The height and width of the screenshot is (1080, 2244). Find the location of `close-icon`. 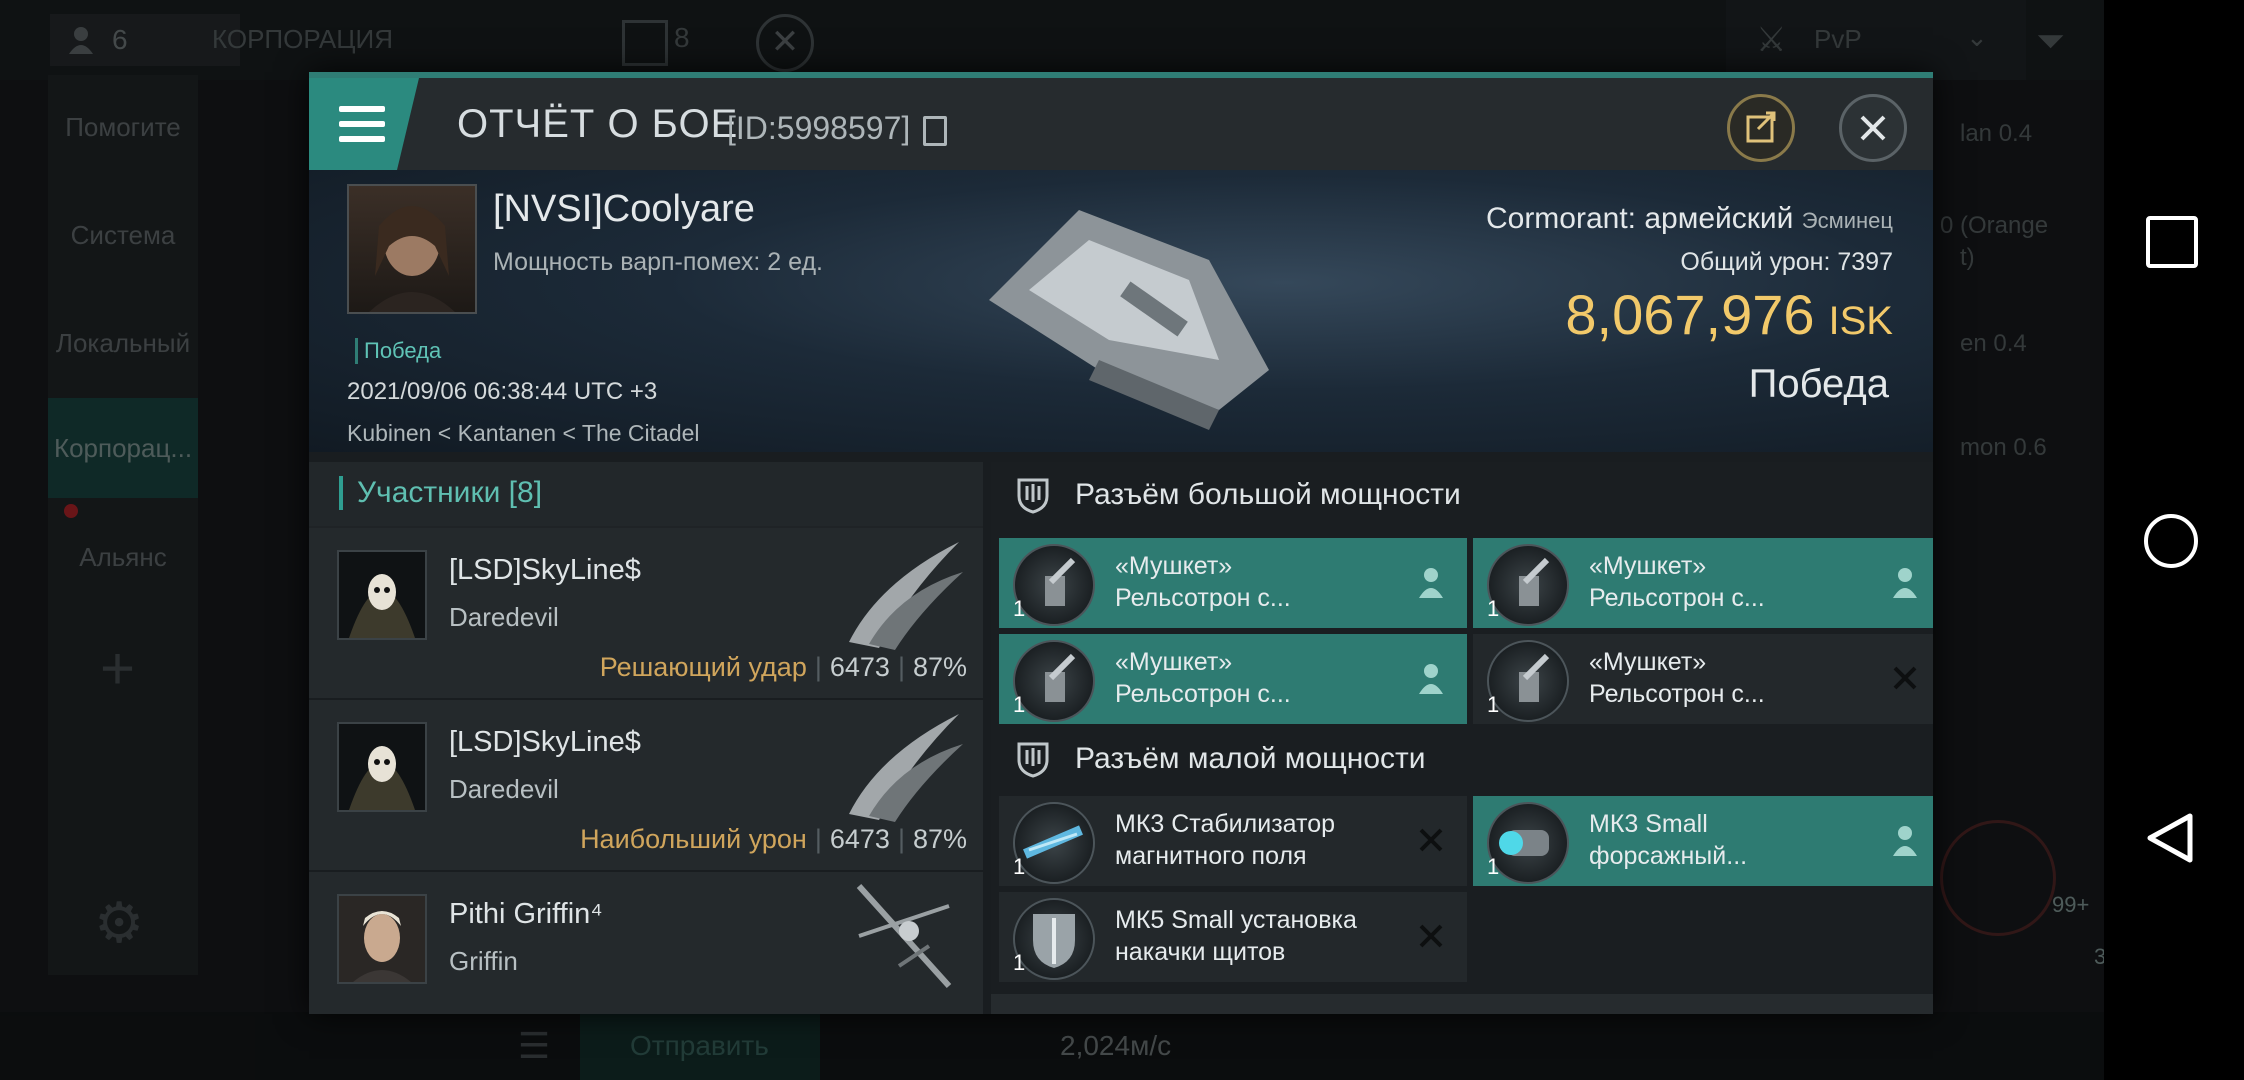

close-icon is located at coordinates (1873, 128).